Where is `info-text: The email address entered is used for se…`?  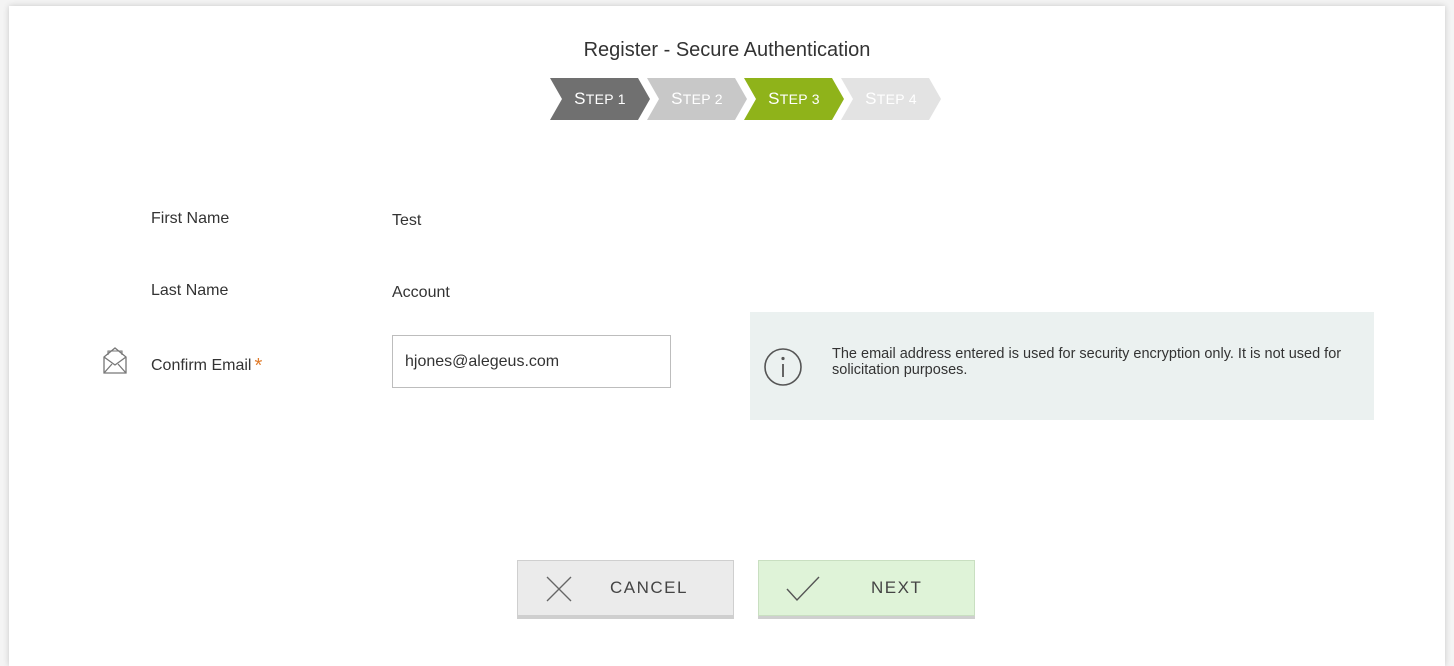
info-text: The email address entered is used for se… is located at coordinates (1087, 362).